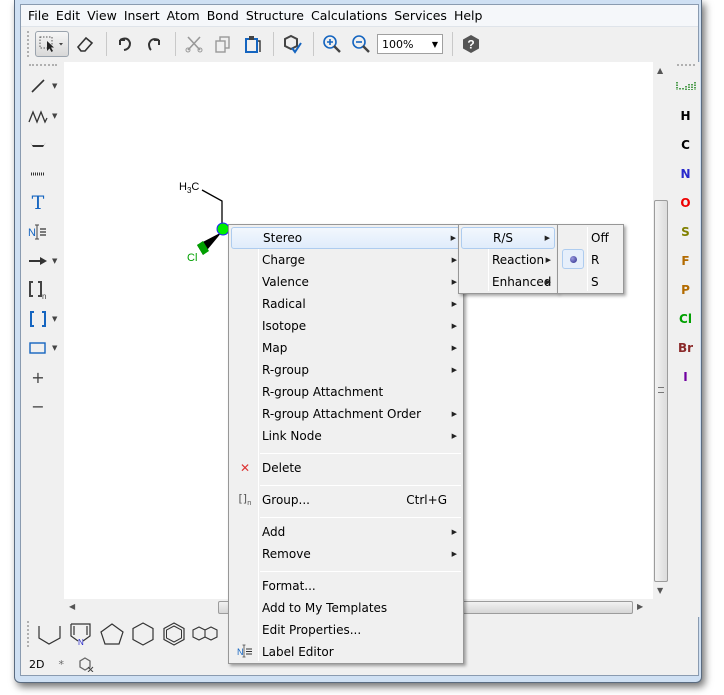  I want to click on menu-file: File, so click(38, 16).